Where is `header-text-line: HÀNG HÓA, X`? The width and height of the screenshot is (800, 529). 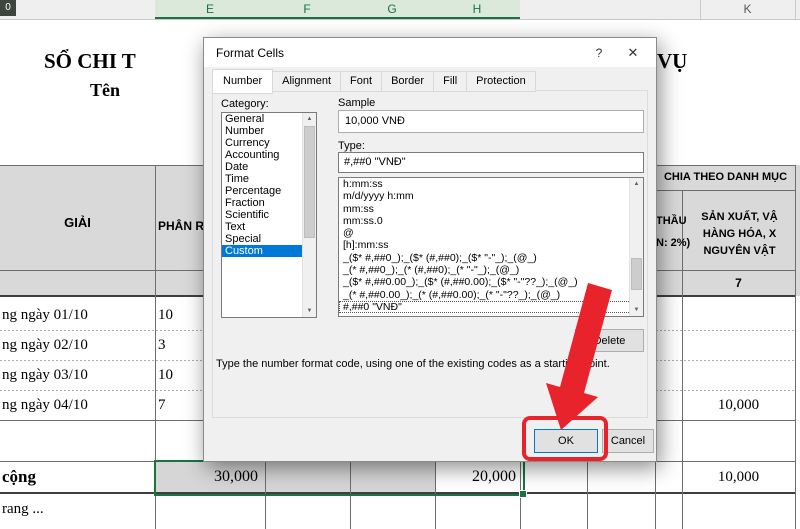
header-text-line: HÀNG HÓA, X is located at coordinates (739, 234).